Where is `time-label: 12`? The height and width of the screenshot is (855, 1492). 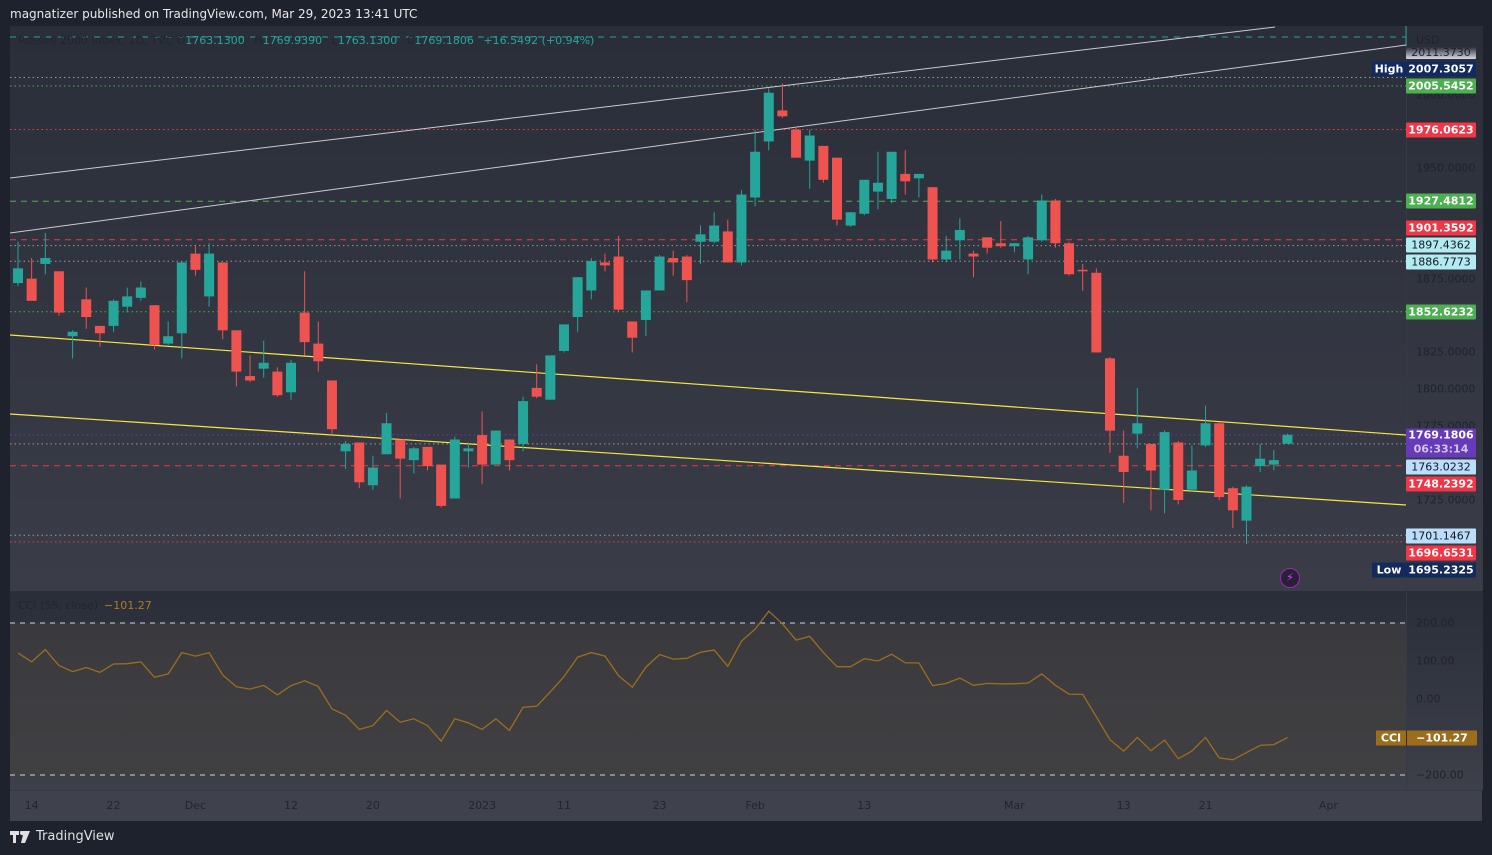 time-label: 12 is located at coordinates (291, 805).